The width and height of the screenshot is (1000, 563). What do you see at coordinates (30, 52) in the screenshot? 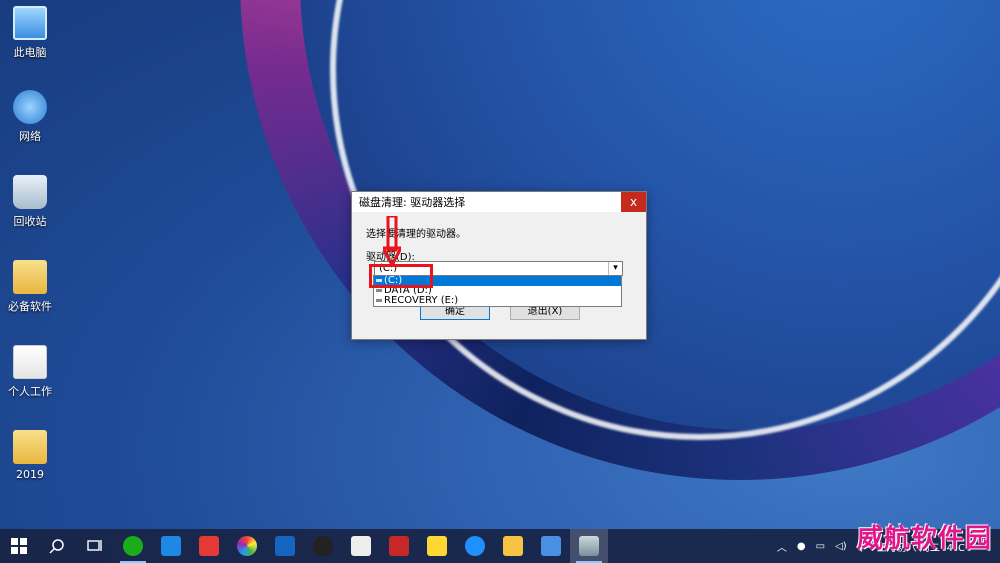
I see `desktop-icon-label: 此电脑` at bounding box center [30, 52].